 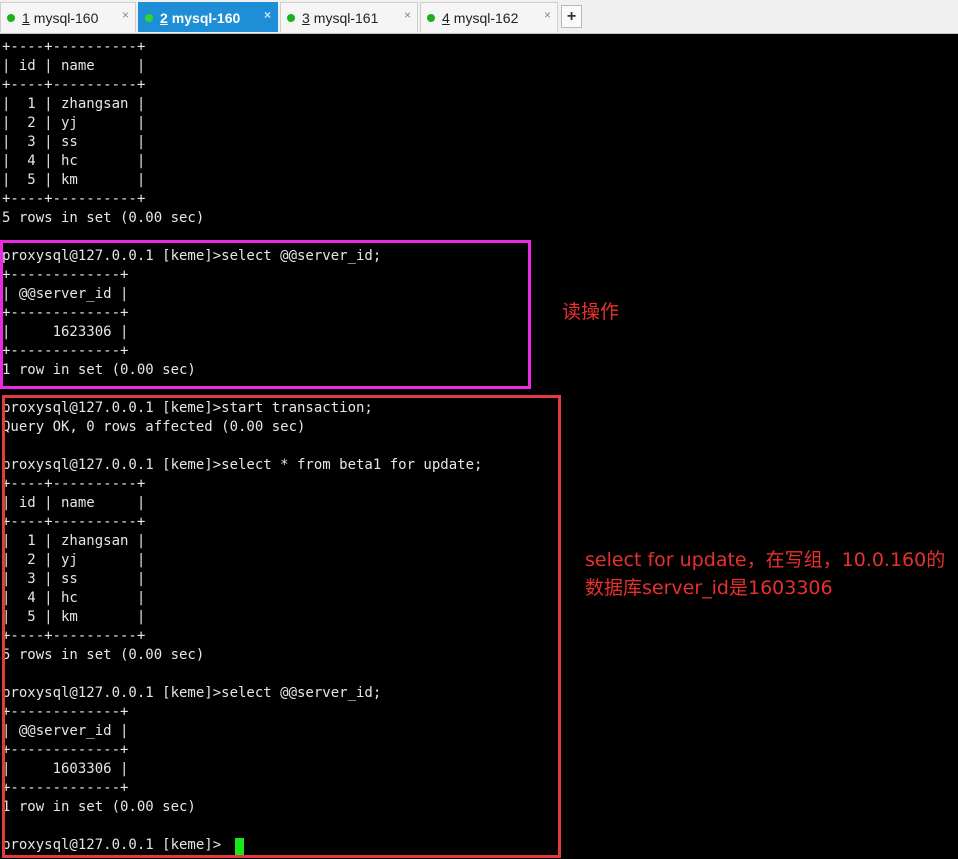 What do you see at coordinates (164, 17) in the screenshot?
I see `tab-number: 2` at bounding box center [164, 17].